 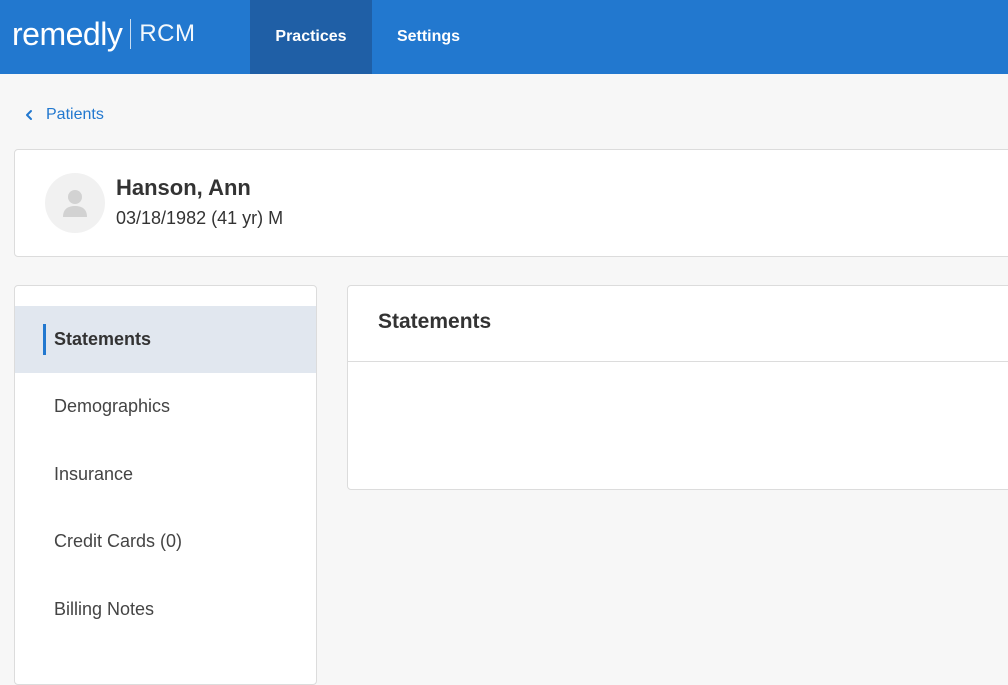 What do you see at coordinates (165, 474) in the screenshot?
I see `sidenav-item-insurance: Insurance` at bounding box center [165, 474].